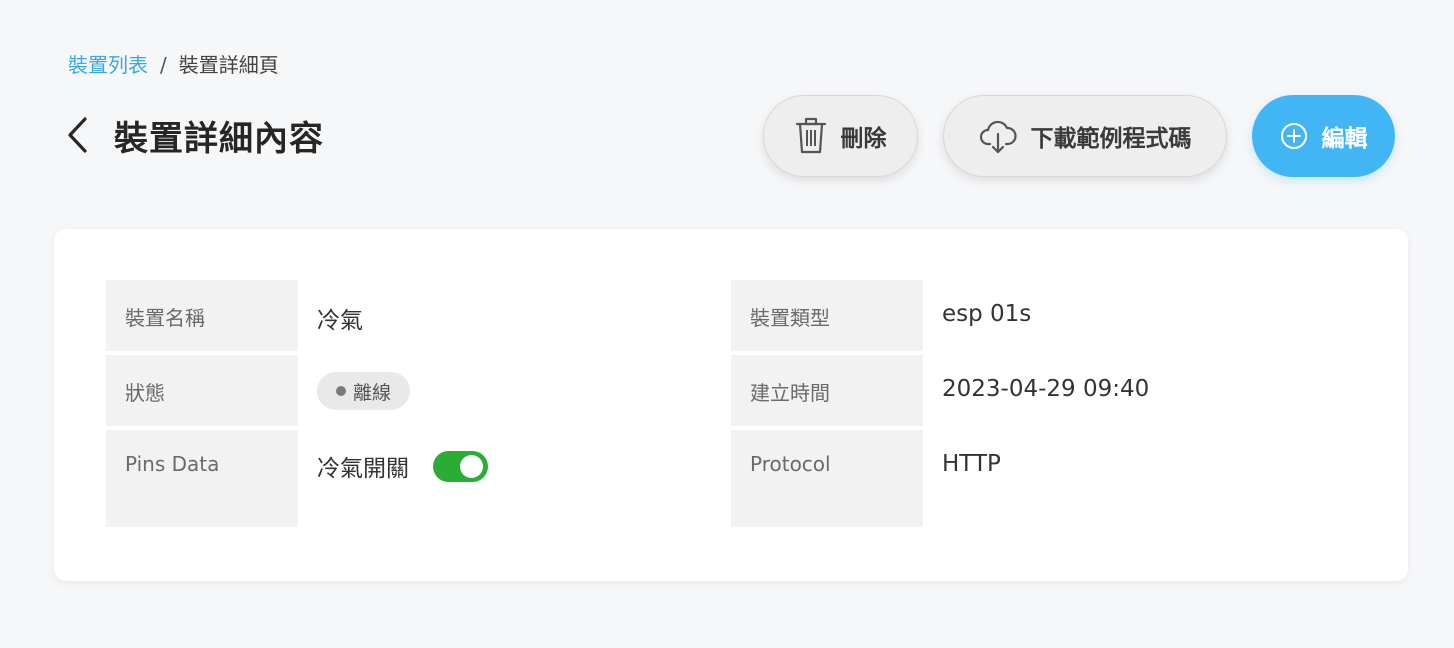 This screenshot has height=648, width=1454. What do you see at coordinates (810, 135) in the screenshot?
I see `trash-icon` at bounding box center [810, 135].